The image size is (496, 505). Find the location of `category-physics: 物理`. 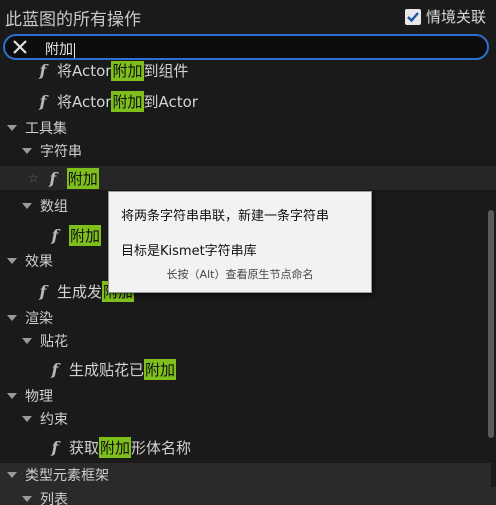

category-physics: 物理 is located at coordinates (245, 396).